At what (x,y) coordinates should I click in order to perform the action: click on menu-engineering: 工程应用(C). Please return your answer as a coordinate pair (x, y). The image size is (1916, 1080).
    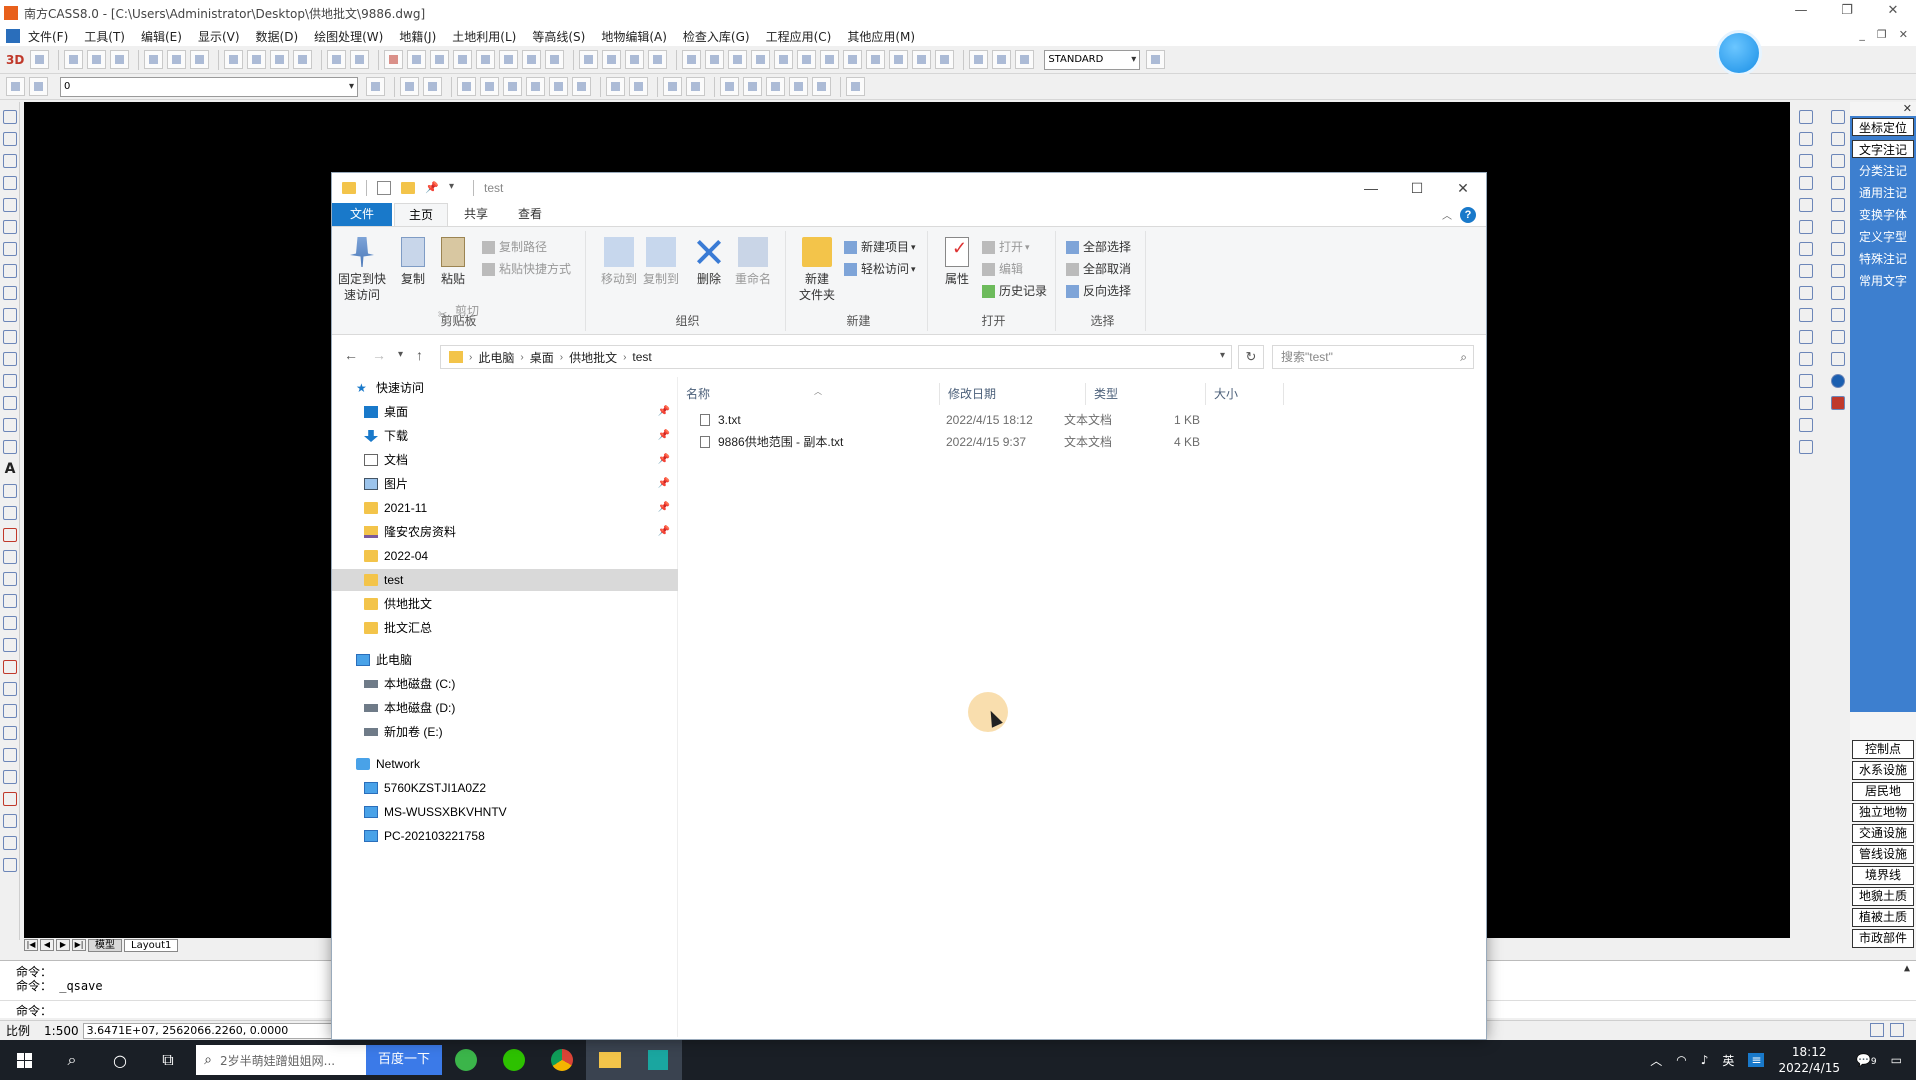
    Looking at the image, I should click on (799, 36).